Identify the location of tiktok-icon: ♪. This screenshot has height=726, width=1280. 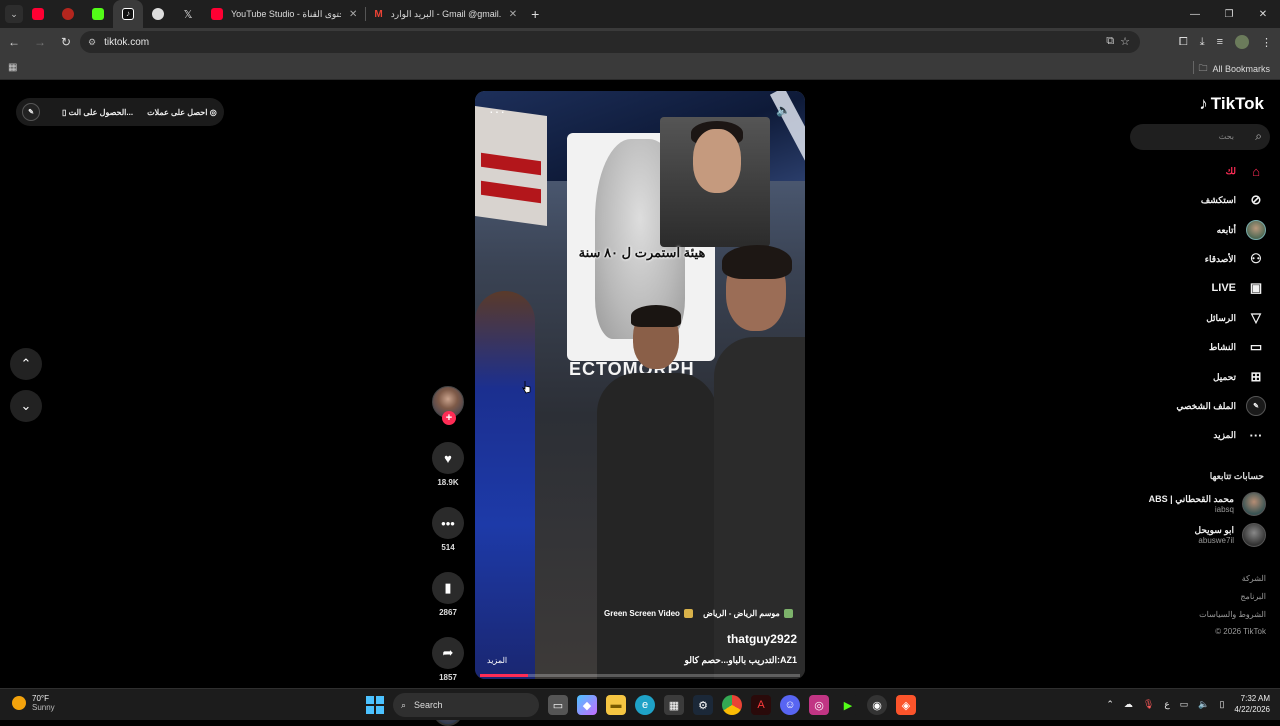
(128, 14).